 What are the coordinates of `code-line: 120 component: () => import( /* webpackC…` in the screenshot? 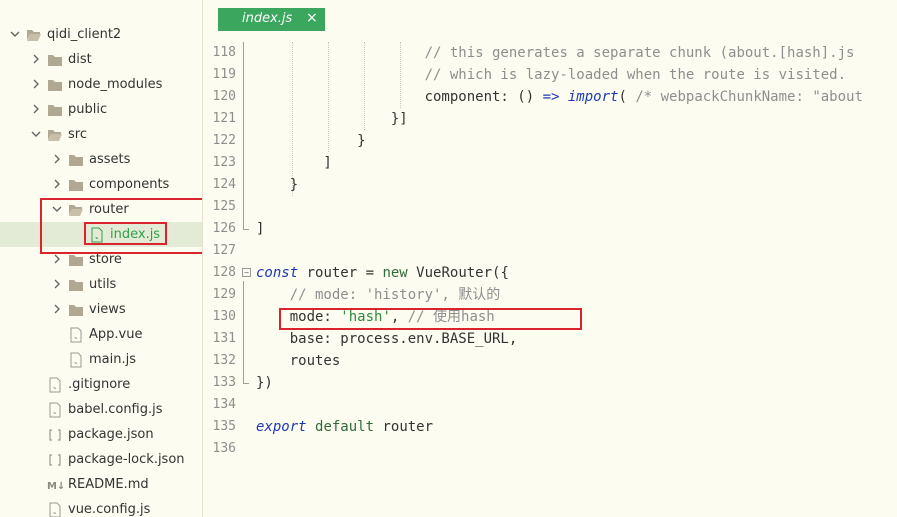 It's located at (550, 97).